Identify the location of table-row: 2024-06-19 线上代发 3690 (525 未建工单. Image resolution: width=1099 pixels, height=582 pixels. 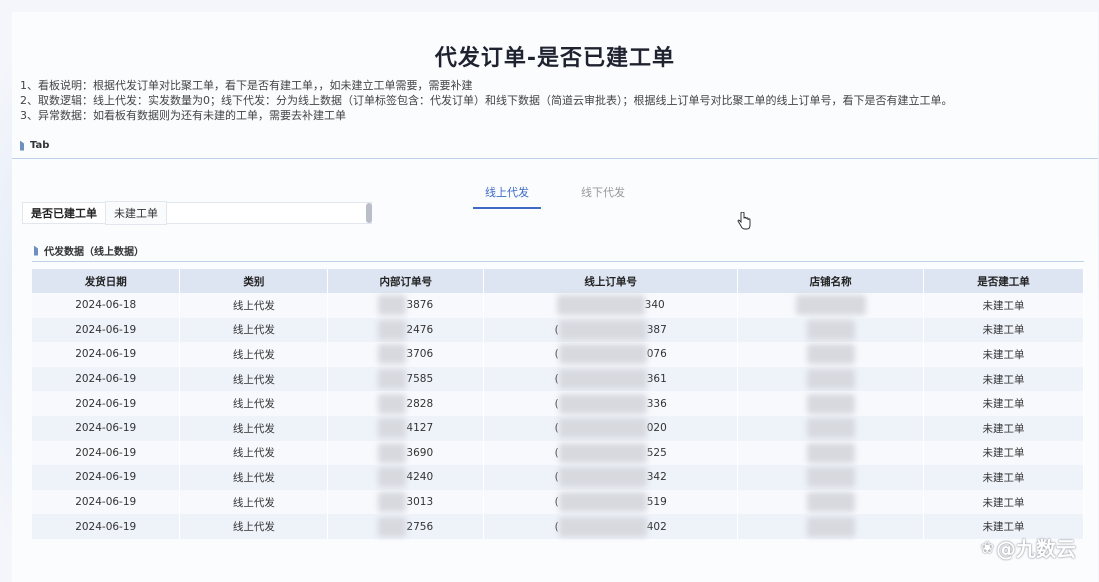
(558, 453).